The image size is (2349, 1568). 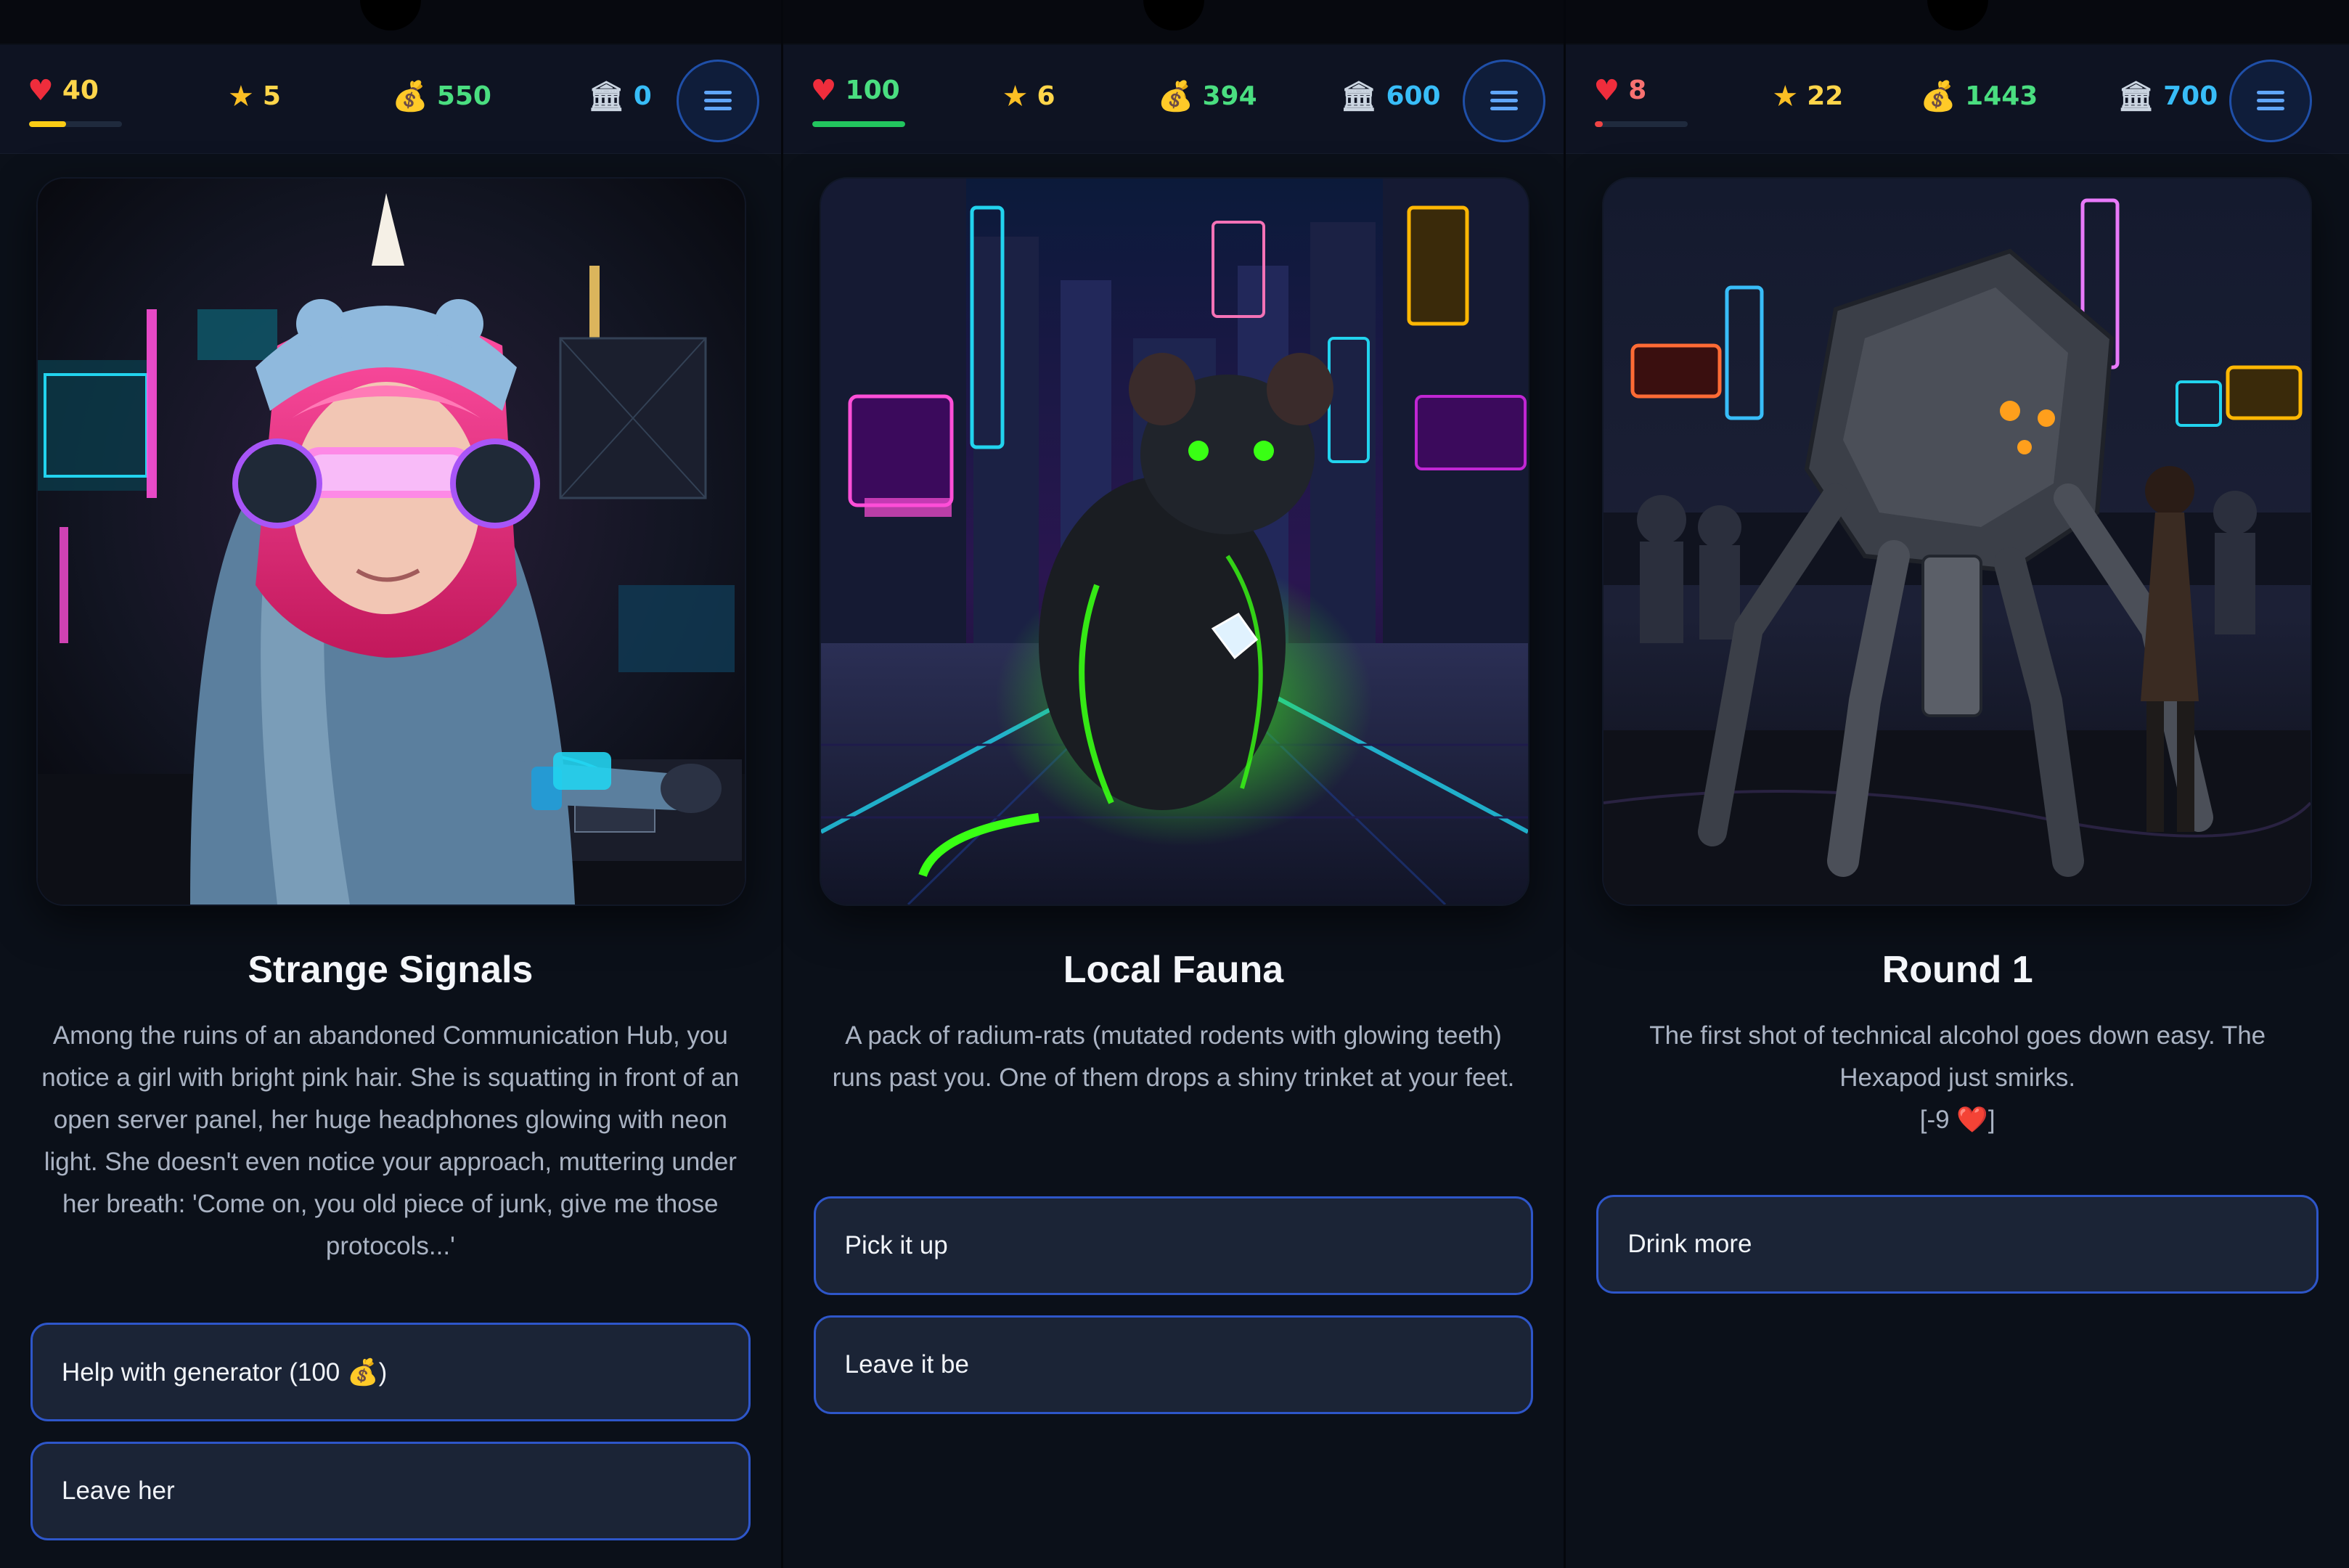 I want to click on scene-title: Strange Signals, so click(x=391, y=970).